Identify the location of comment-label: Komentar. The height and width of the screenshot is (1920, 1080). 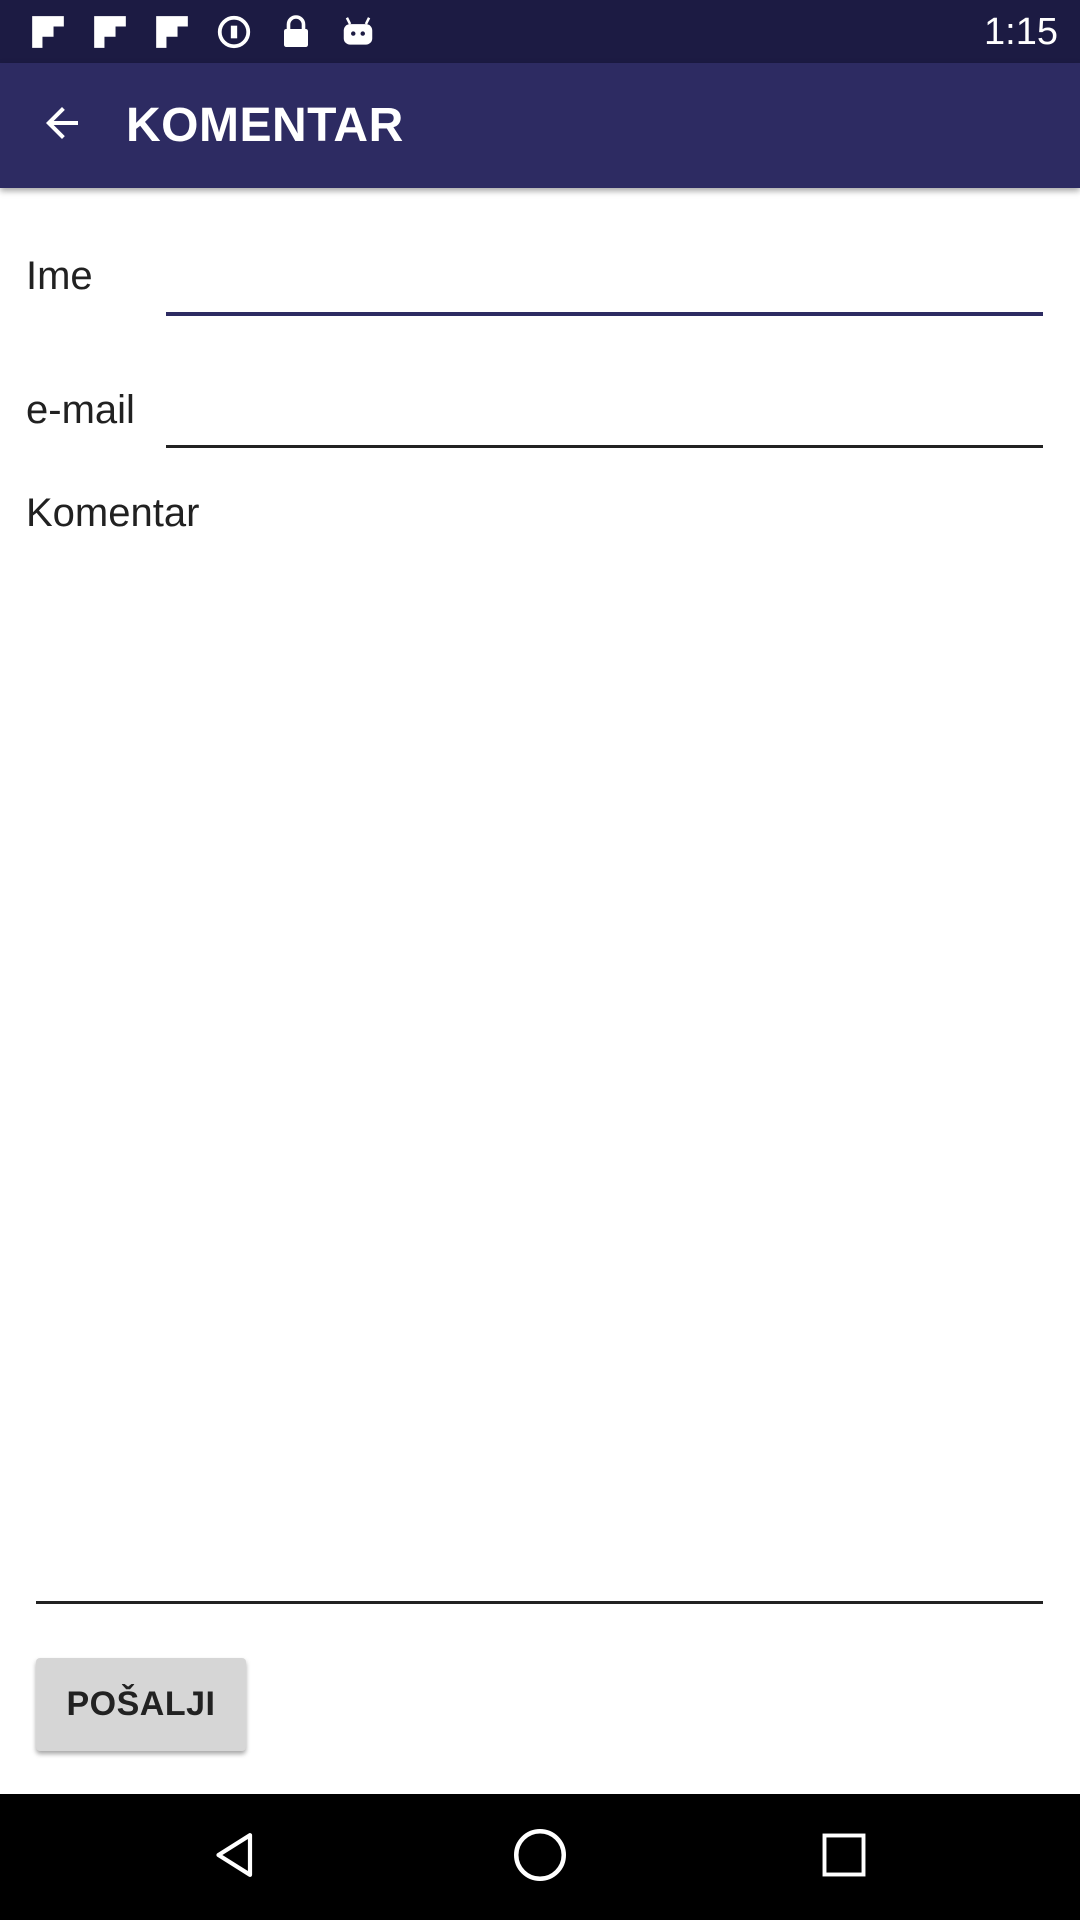
(113, 513).